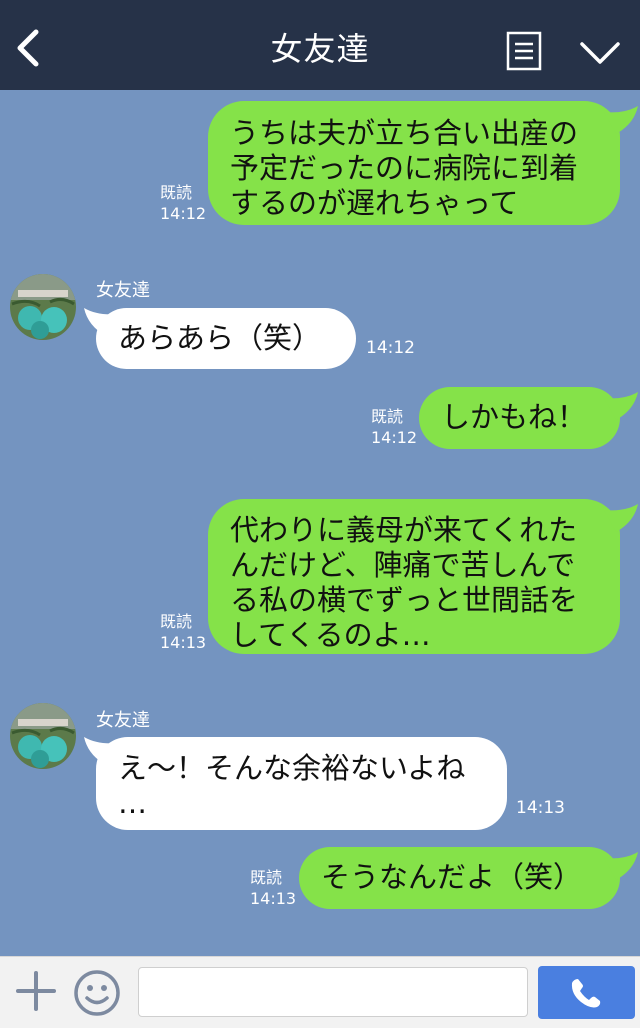 The width and height of the screenshot is (640, 1028). I want to click on sticker-button, so click(97, 993).